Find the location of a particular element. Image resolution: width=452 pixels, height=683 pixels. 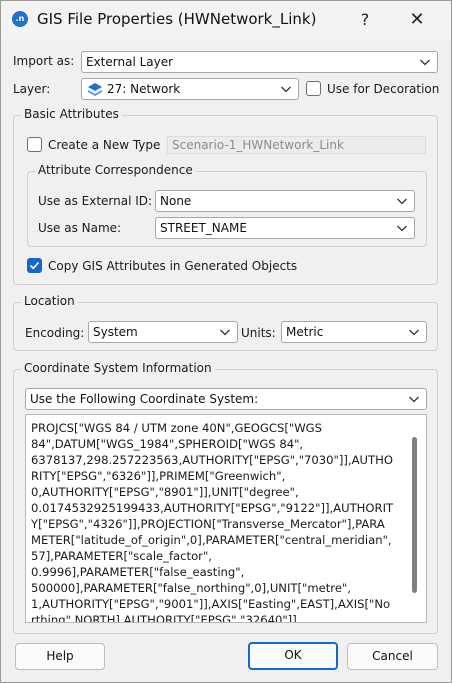

units-value: Metric is located at coordinates (305, 332).